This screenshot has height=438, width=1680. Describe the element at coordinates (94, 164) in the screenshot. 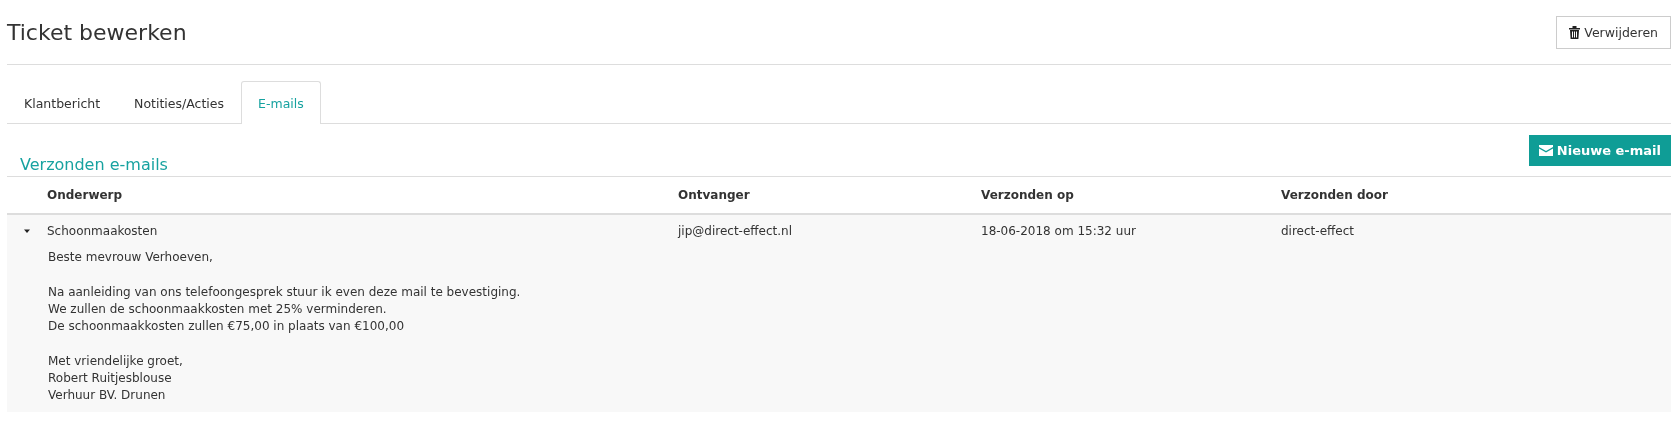

I see `section-title: Verzonden e-mails` at that location.